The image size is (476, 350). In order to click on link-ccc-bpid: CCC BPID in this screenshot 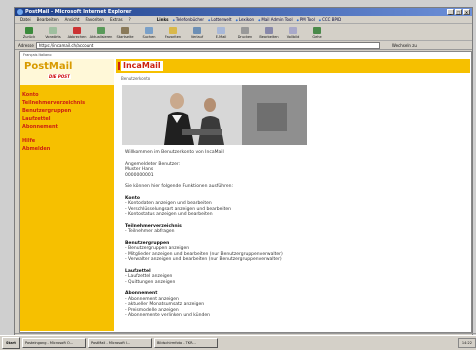, I will do `click(330, 19)`.